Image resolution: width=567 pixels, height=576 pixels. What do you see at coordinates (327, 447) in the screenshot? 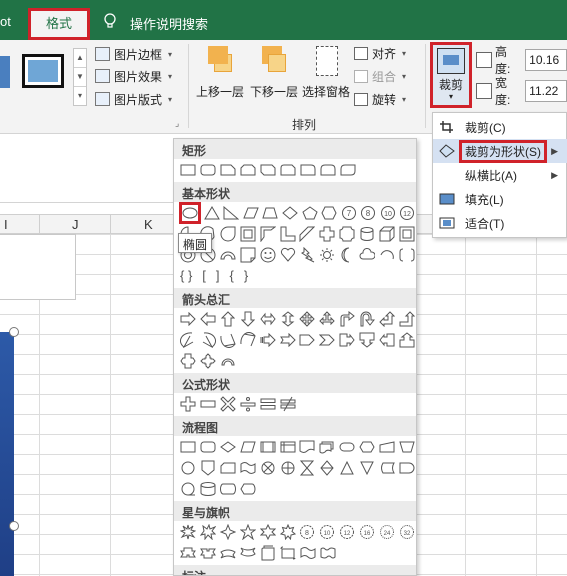
I see `flowchart-multidocument-icon` at bounding box center [327, 447].